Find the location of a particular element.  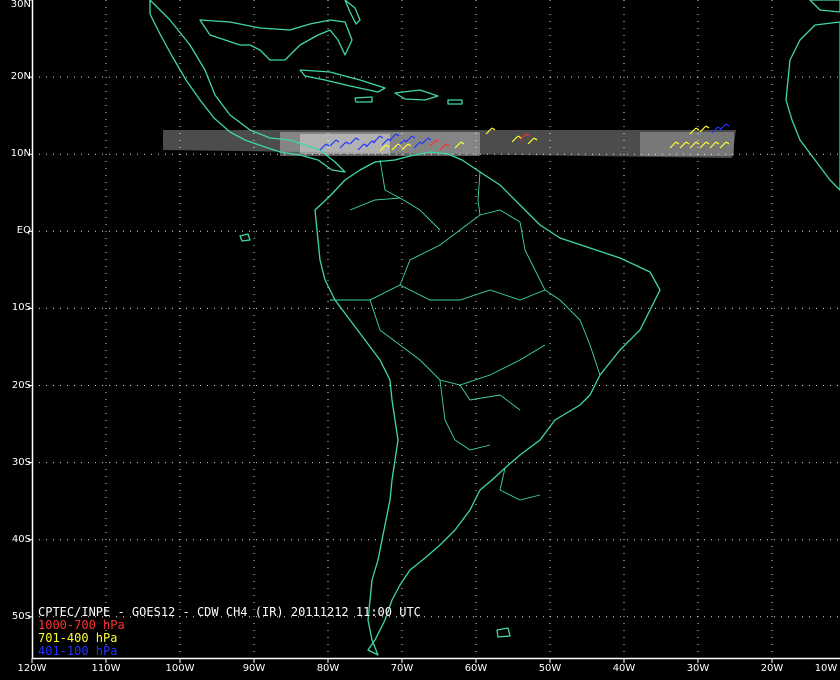

lon-label: 10W is located at coordinates (826, 668).